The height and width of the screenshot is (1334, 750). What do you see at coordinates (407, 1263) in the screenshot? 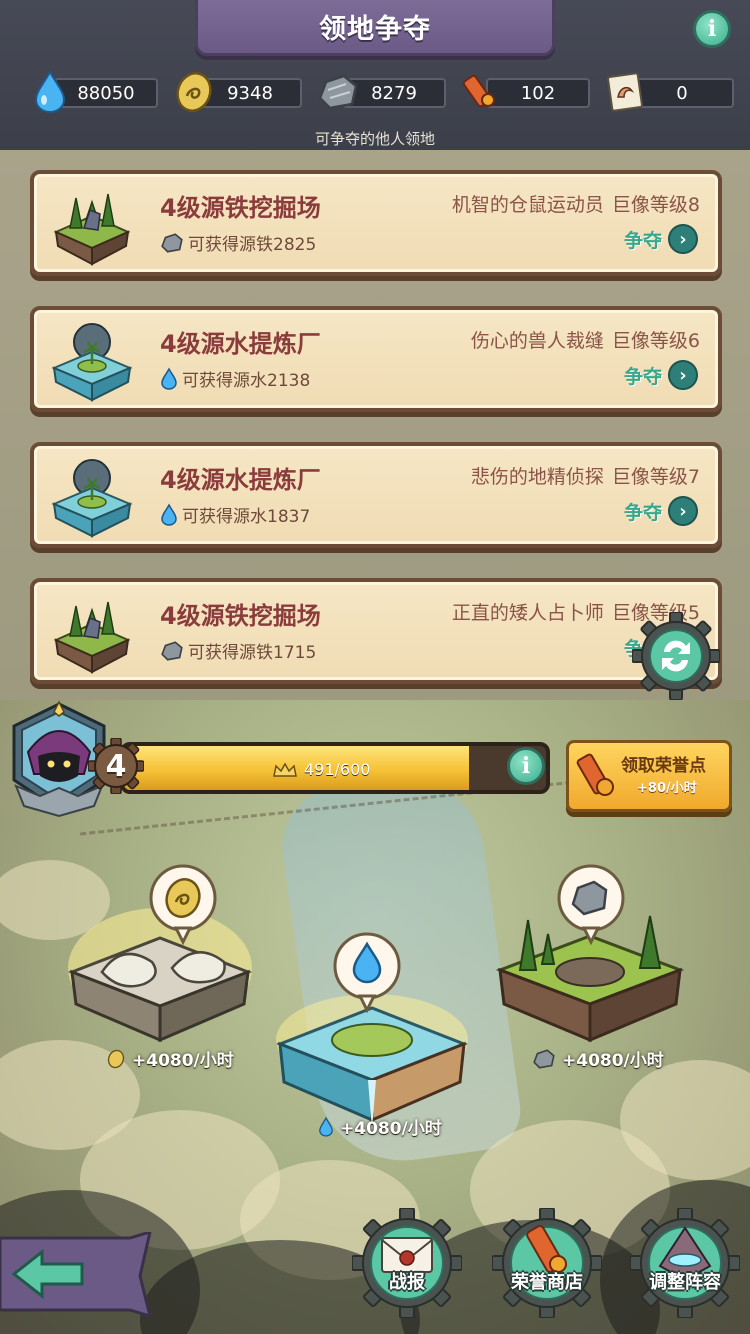
I see `battle-report-button` at bounding box center [407, 1263].